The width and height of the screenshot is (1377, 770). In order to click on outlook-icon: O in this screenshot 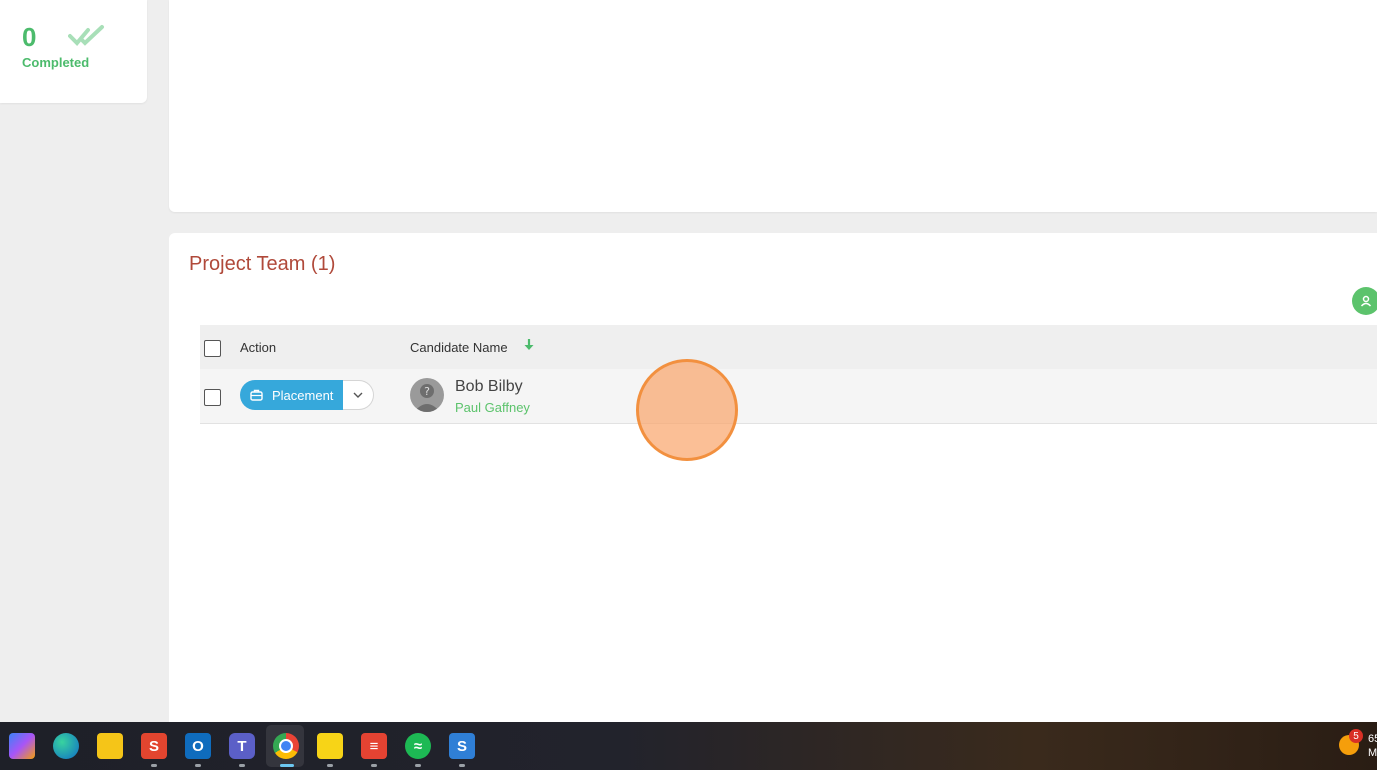, I will do `click(198, 746)`.